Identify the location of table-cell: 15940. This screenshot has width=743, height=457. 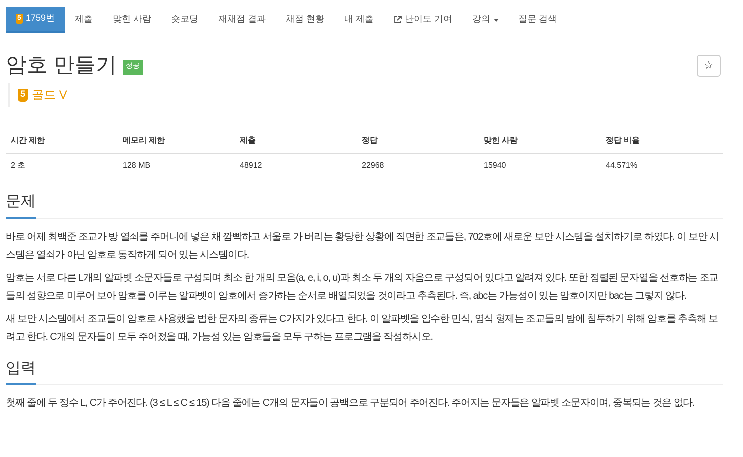
(540, 166).